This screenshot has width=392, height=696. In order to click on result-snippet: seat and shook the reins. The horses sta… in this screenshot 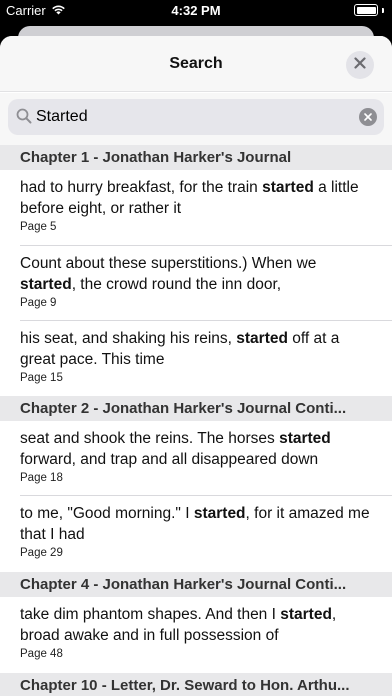, I will do `click(175, 449)`.